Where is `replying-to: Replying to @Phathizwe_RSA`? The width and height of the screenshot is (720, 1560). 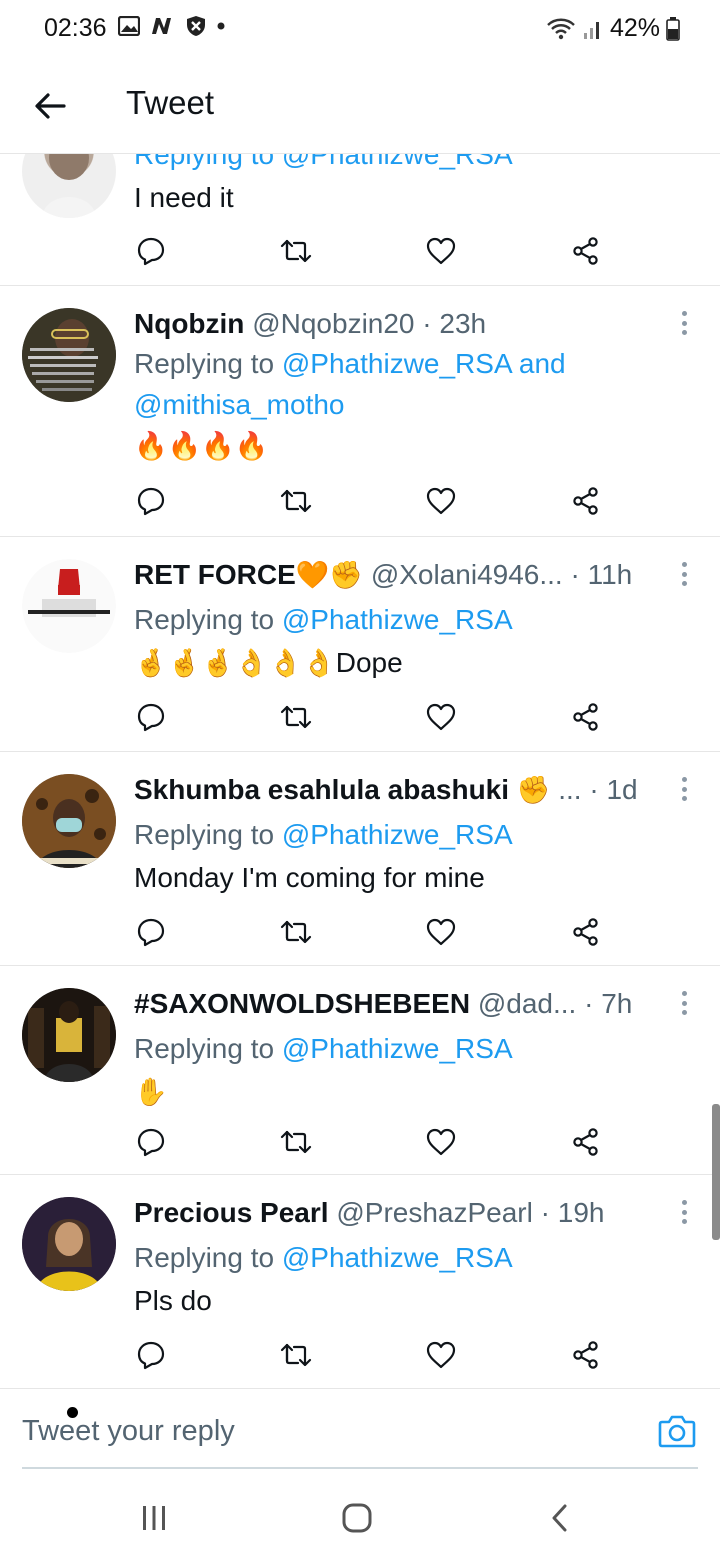 replying-to: Replying to @Phathizwe_RSA is located at coordinates (323, 1048).